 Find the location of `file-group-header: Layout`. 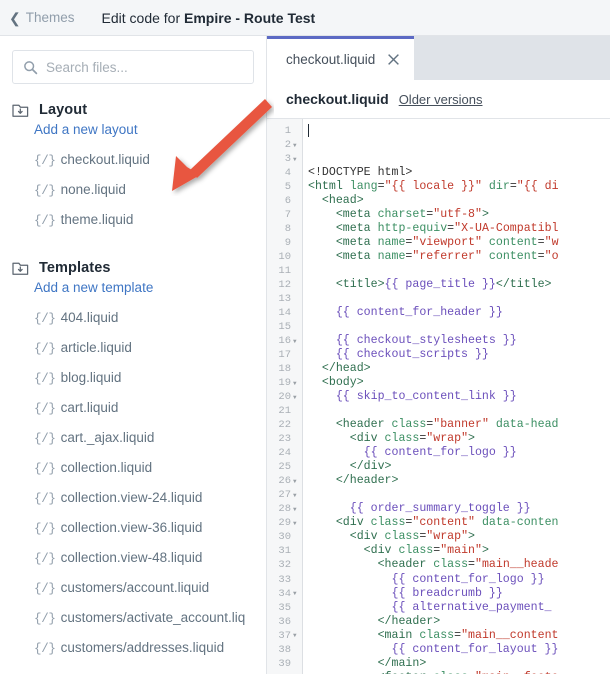

file-group-header: Layout is located at coordinates (133, 110).